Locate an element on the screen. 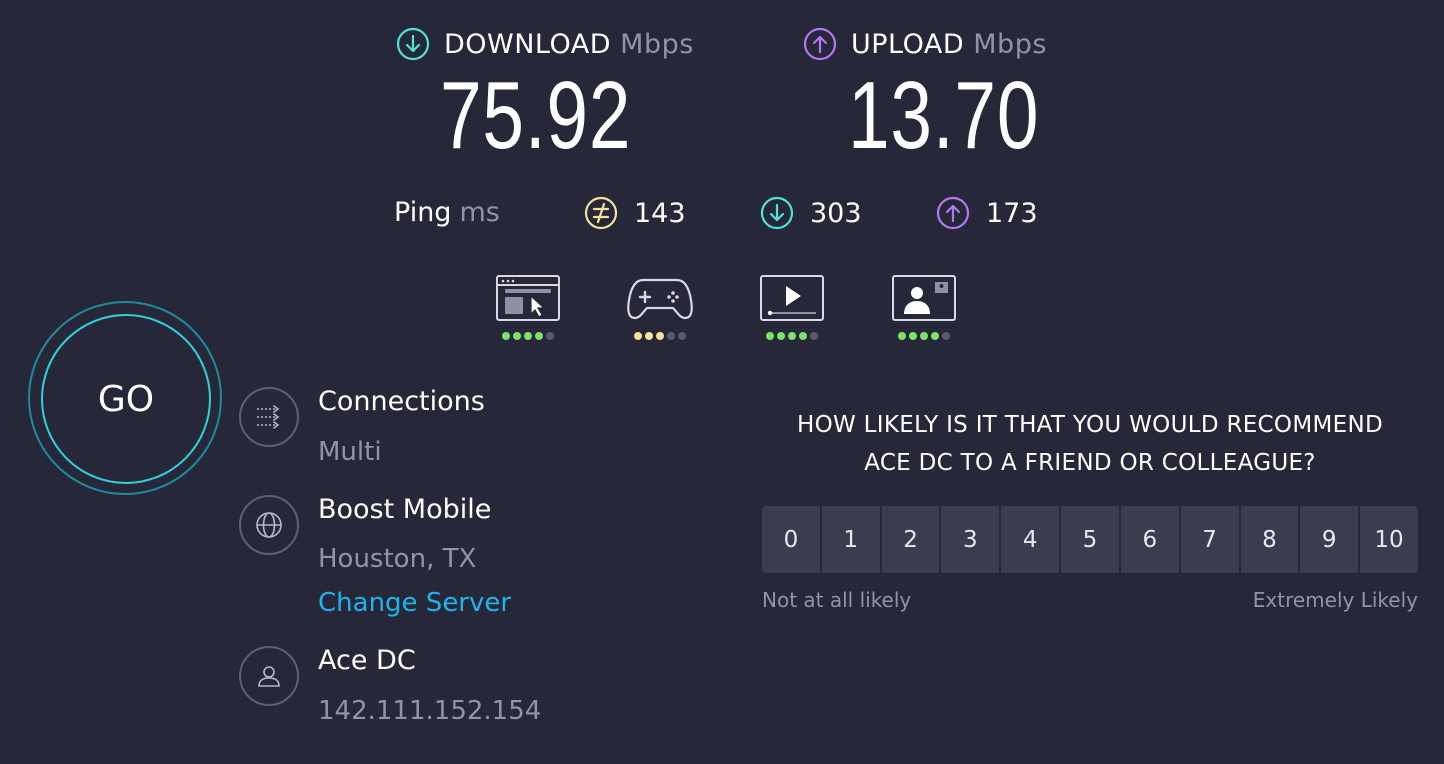  nps-scale: 0 1 2 3 4 5 6 7 8 9 10 is located at coordinates (1090, 539).